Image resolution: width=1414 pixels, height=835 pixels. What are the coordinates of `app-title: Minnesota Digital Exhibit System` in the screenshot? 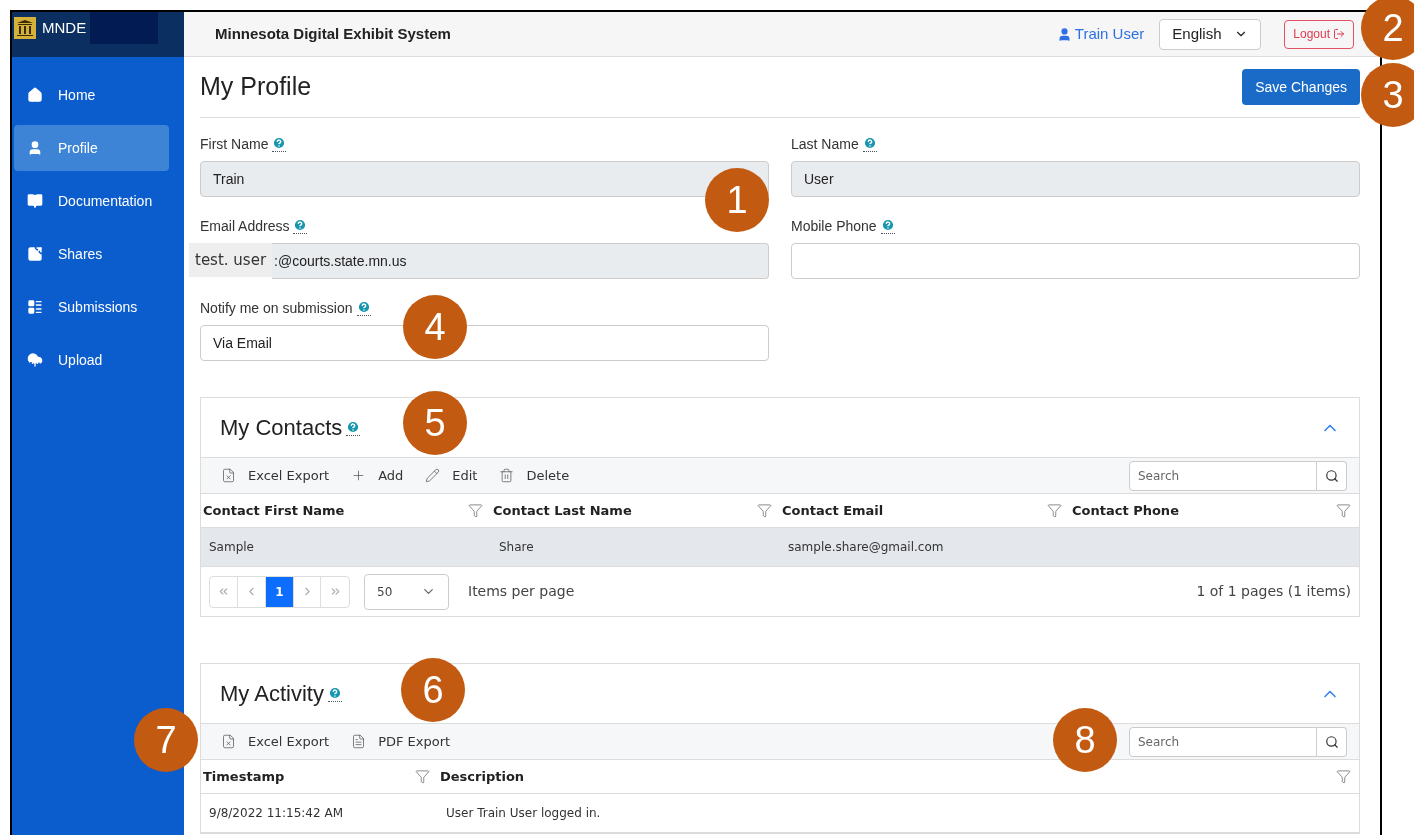 It's located at (333, 33).